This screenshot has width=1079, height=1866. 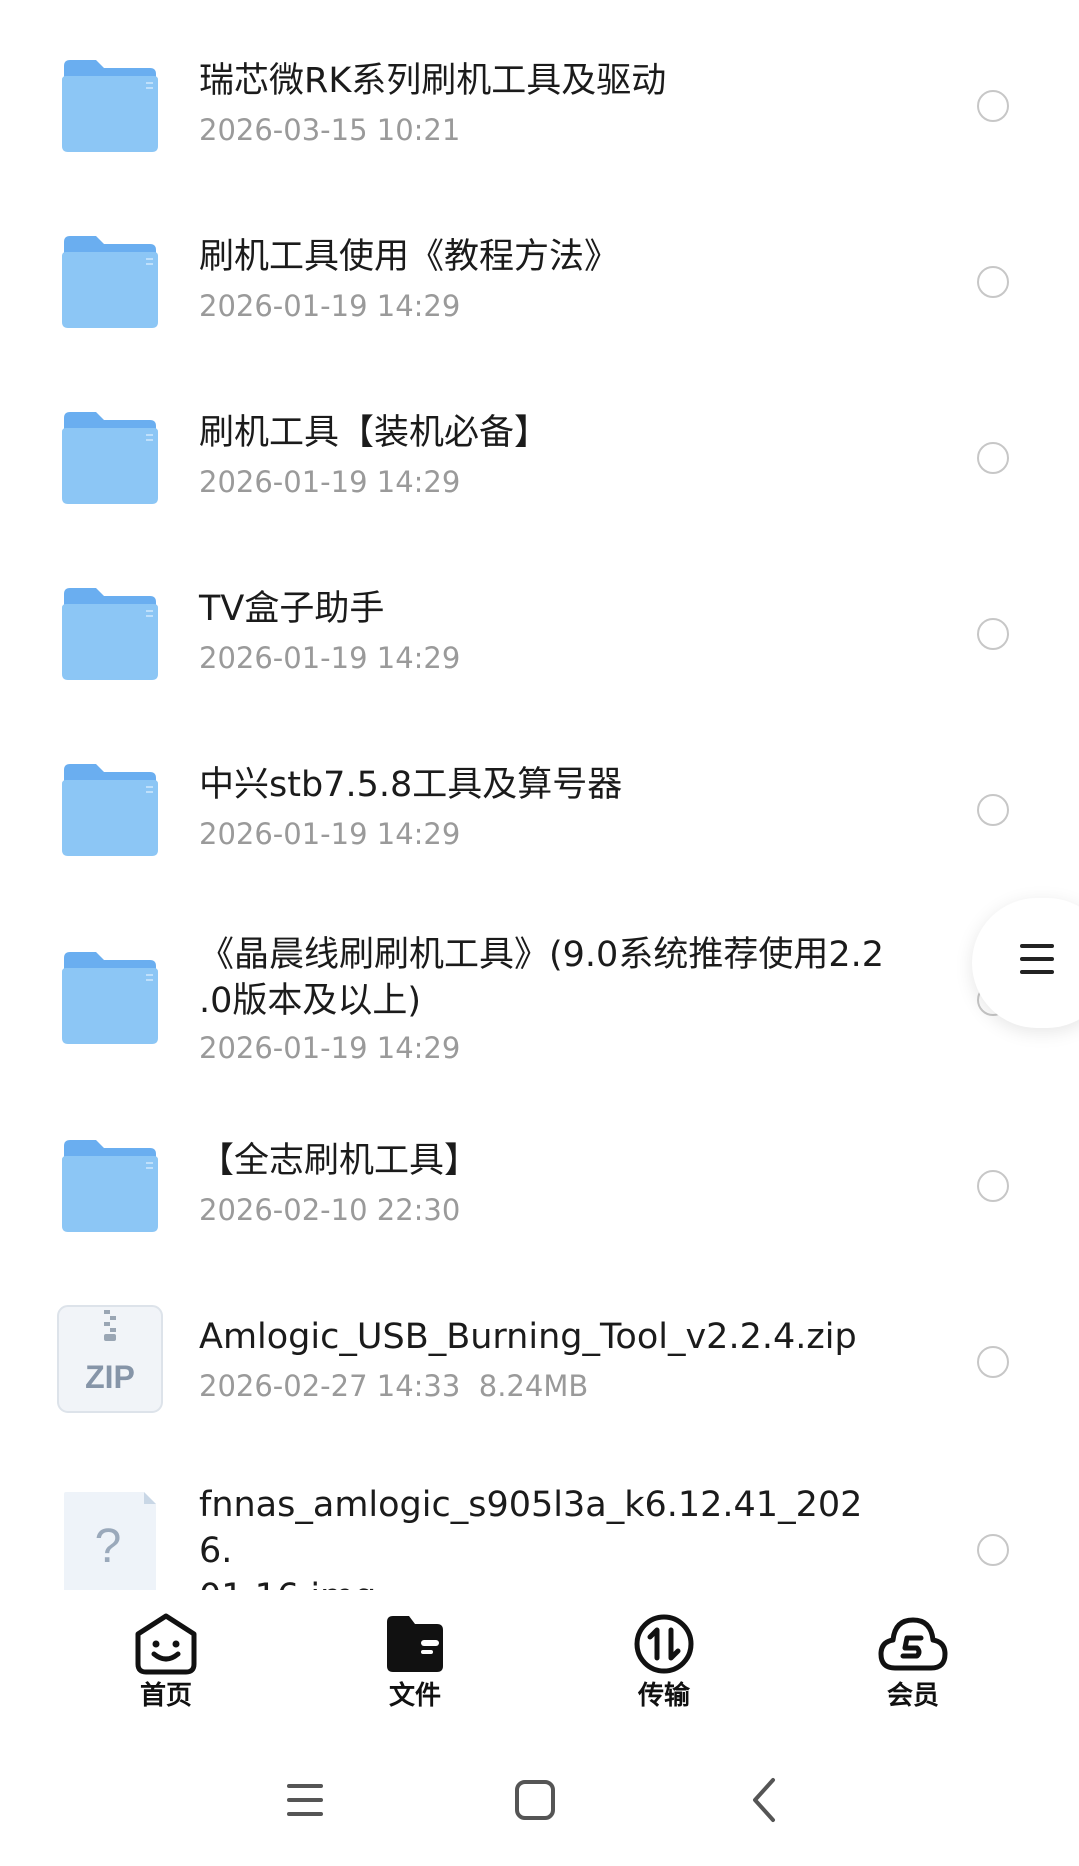 I want to click on transfer-icon, so click(x=664, y=1644).